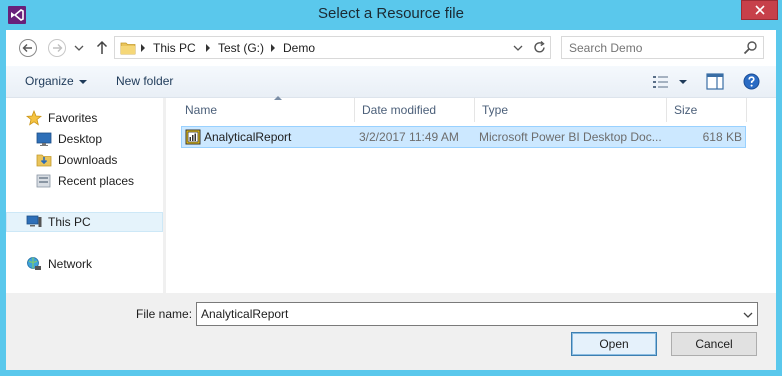 The height and width of the screenshot is (376, 782). Describe the element at coordinates (79, 48) in the screenshot. I see `recent-locations-chevron-icon` at that location.